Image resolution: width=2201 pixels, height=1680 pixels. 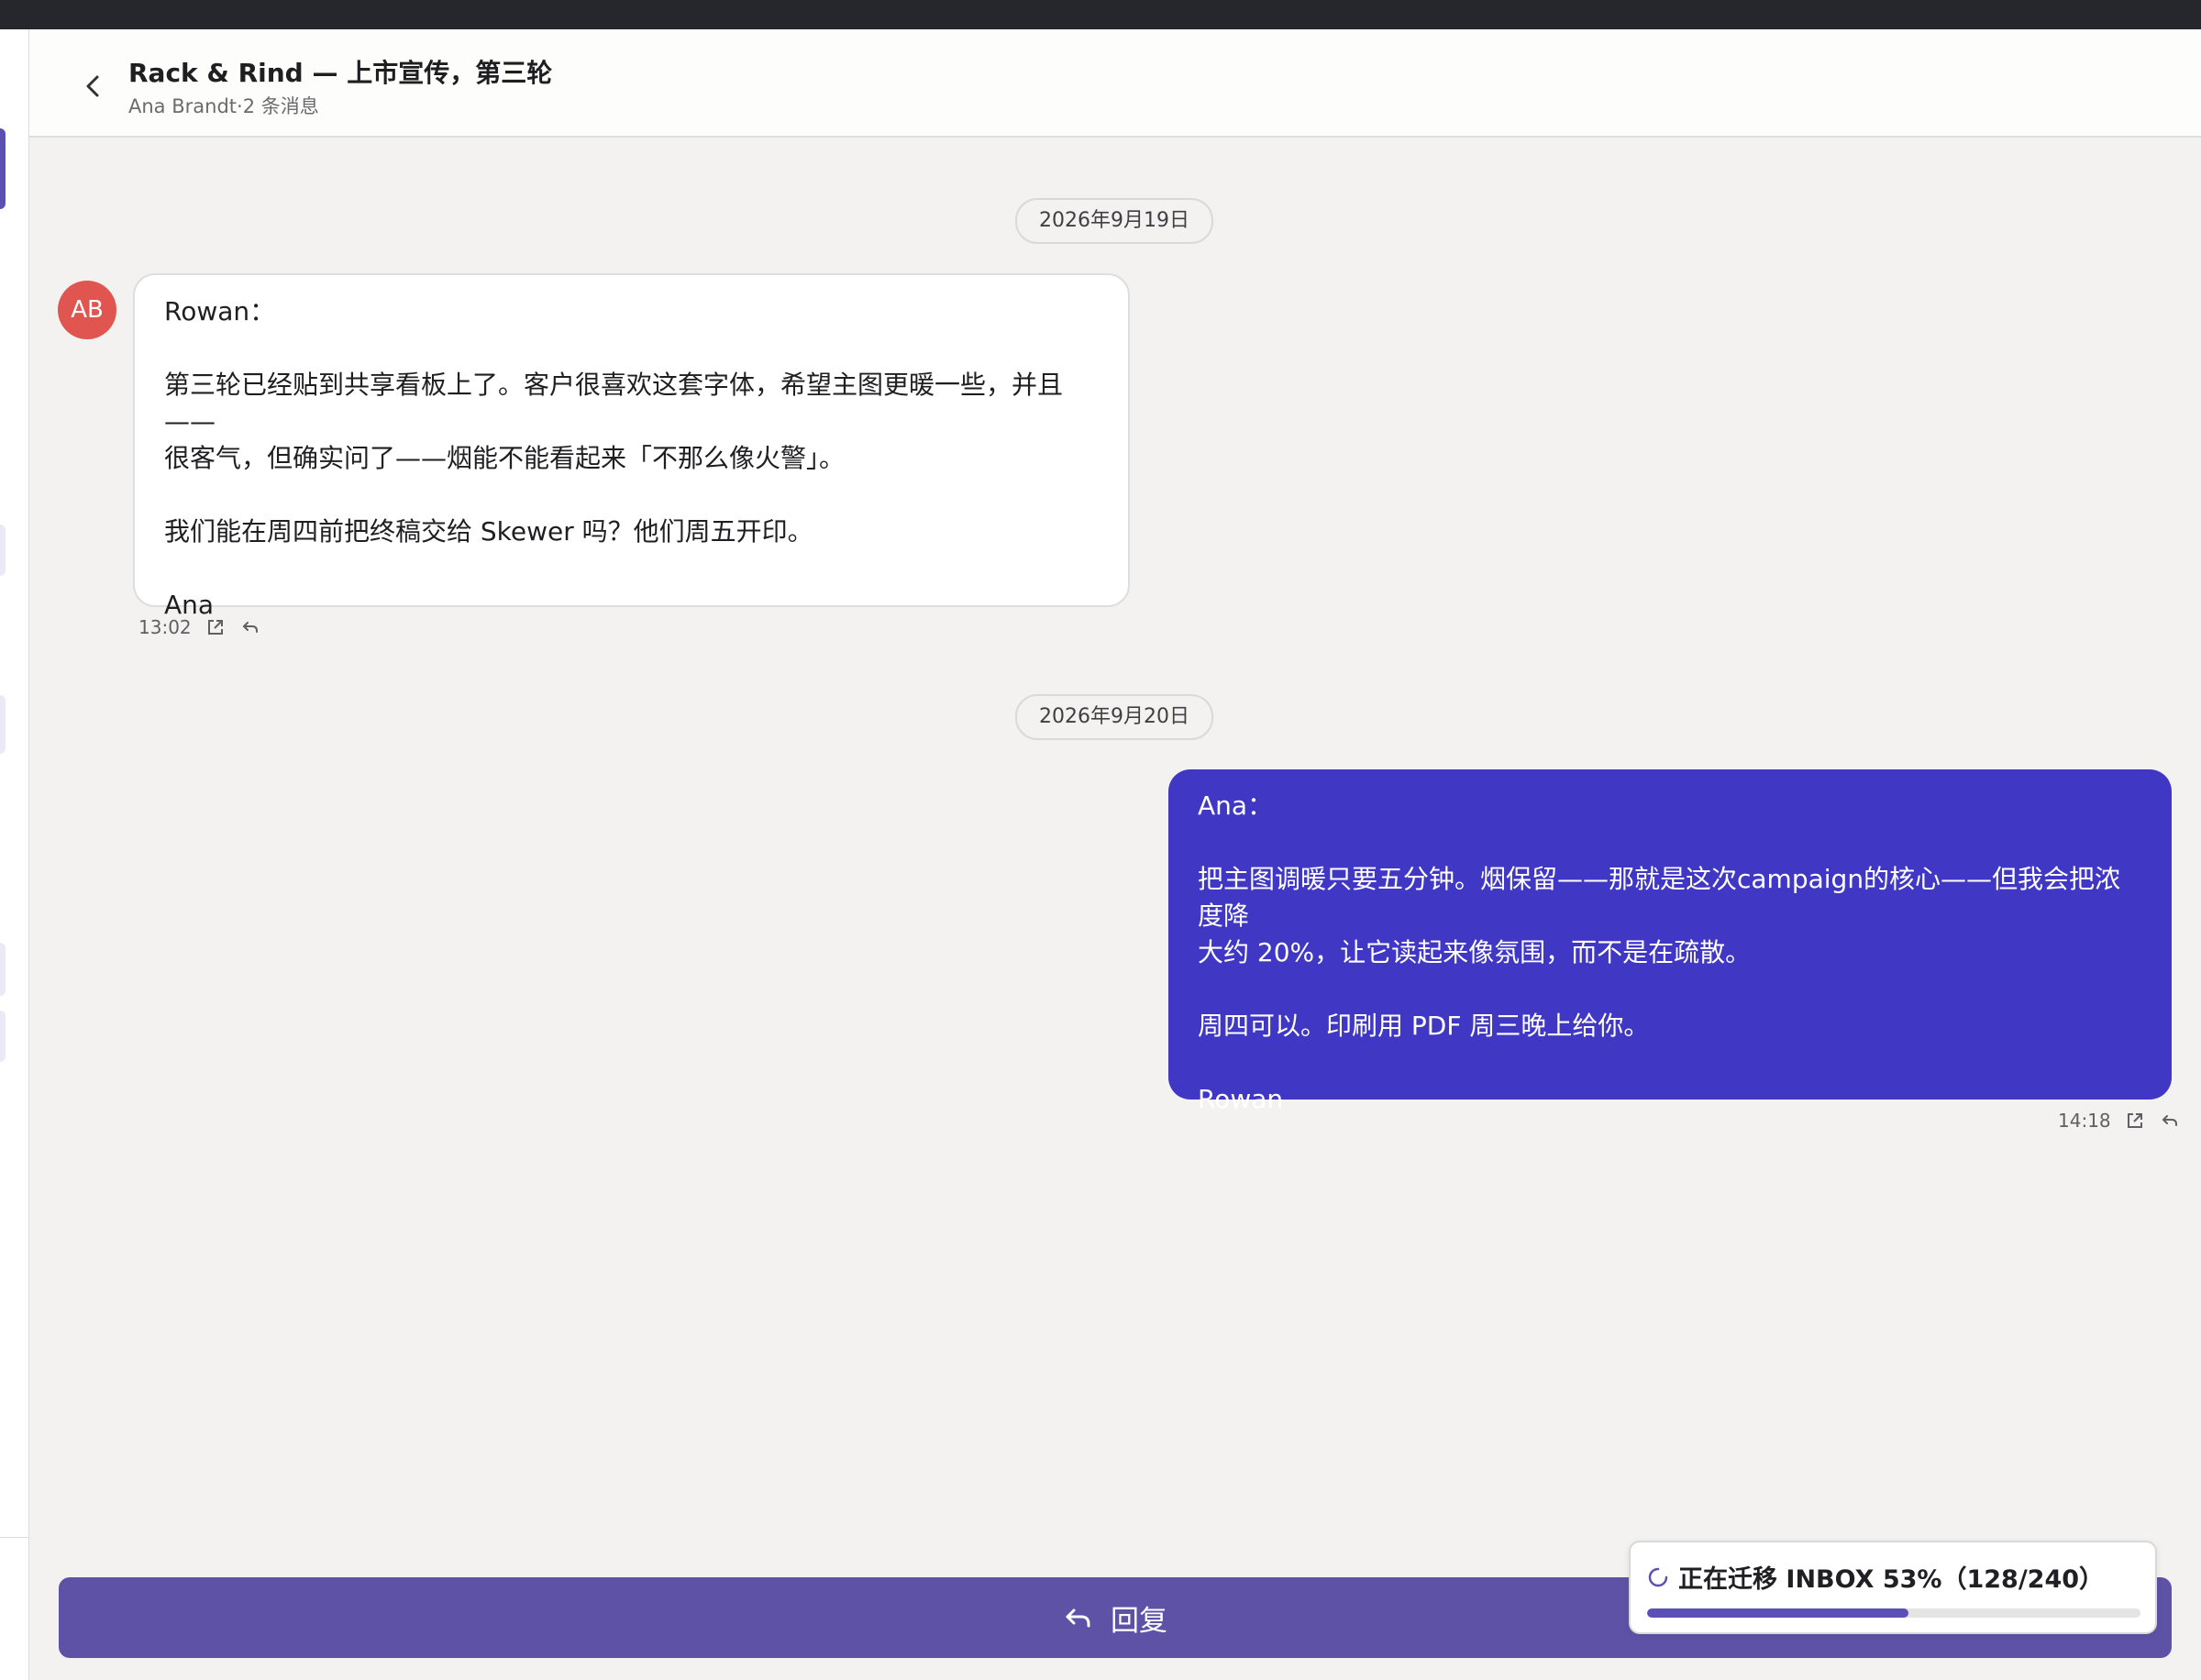 I want to click on left-sidebar-collapsed, so click(x=15, y=854).